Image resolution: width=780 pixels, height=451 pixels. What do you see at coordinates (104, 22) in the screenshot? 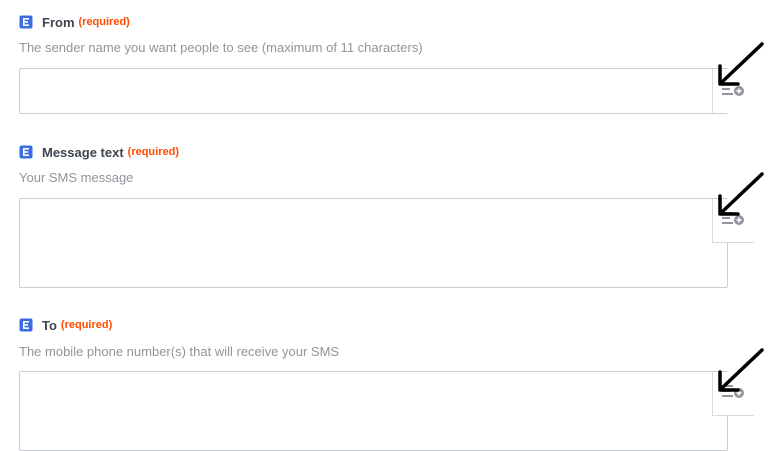
I see `from-required-badge: (required)` at bounding box center [104, 22].